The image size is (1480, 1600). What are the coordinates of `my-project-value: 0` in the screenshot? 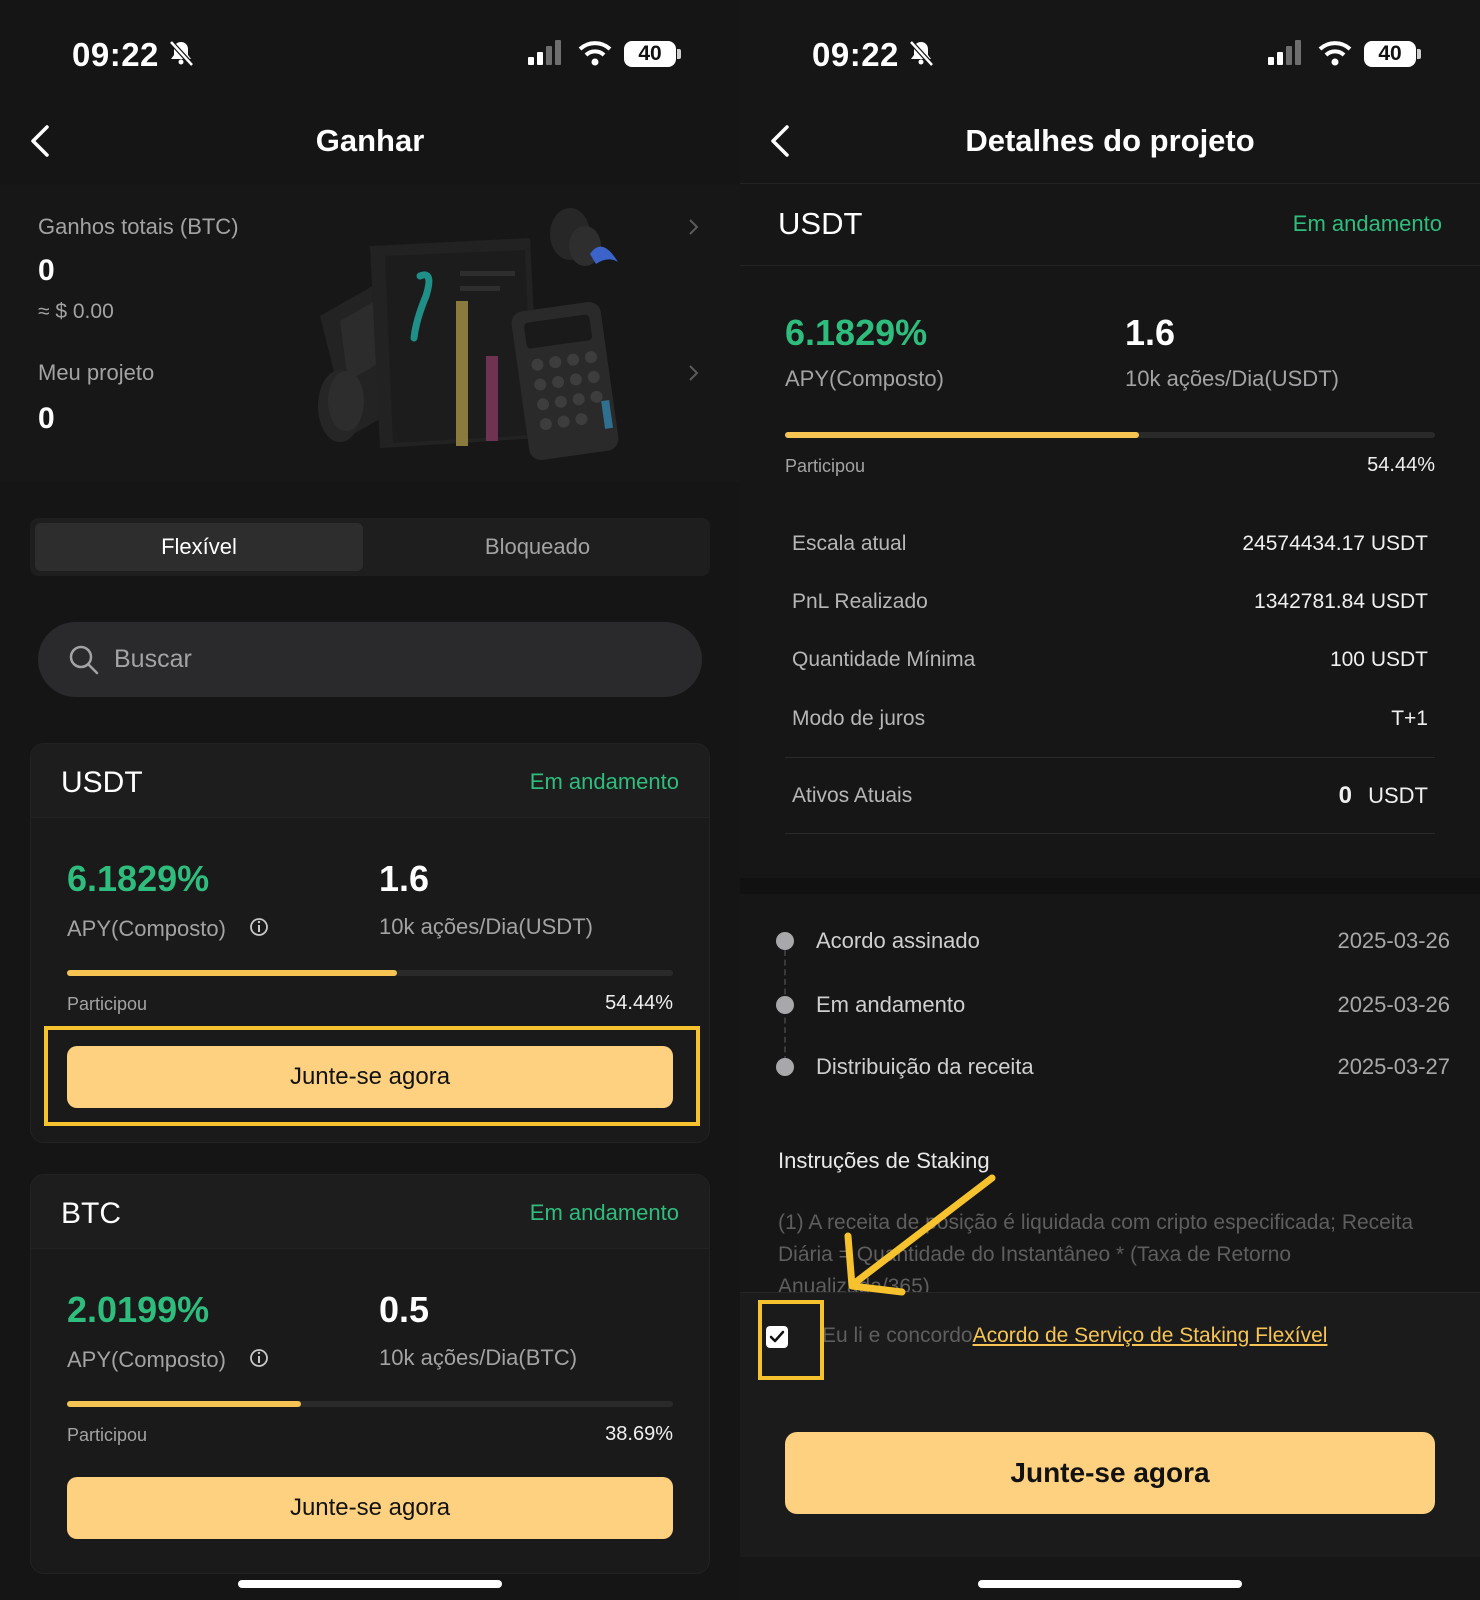 It's located at (46, 418).